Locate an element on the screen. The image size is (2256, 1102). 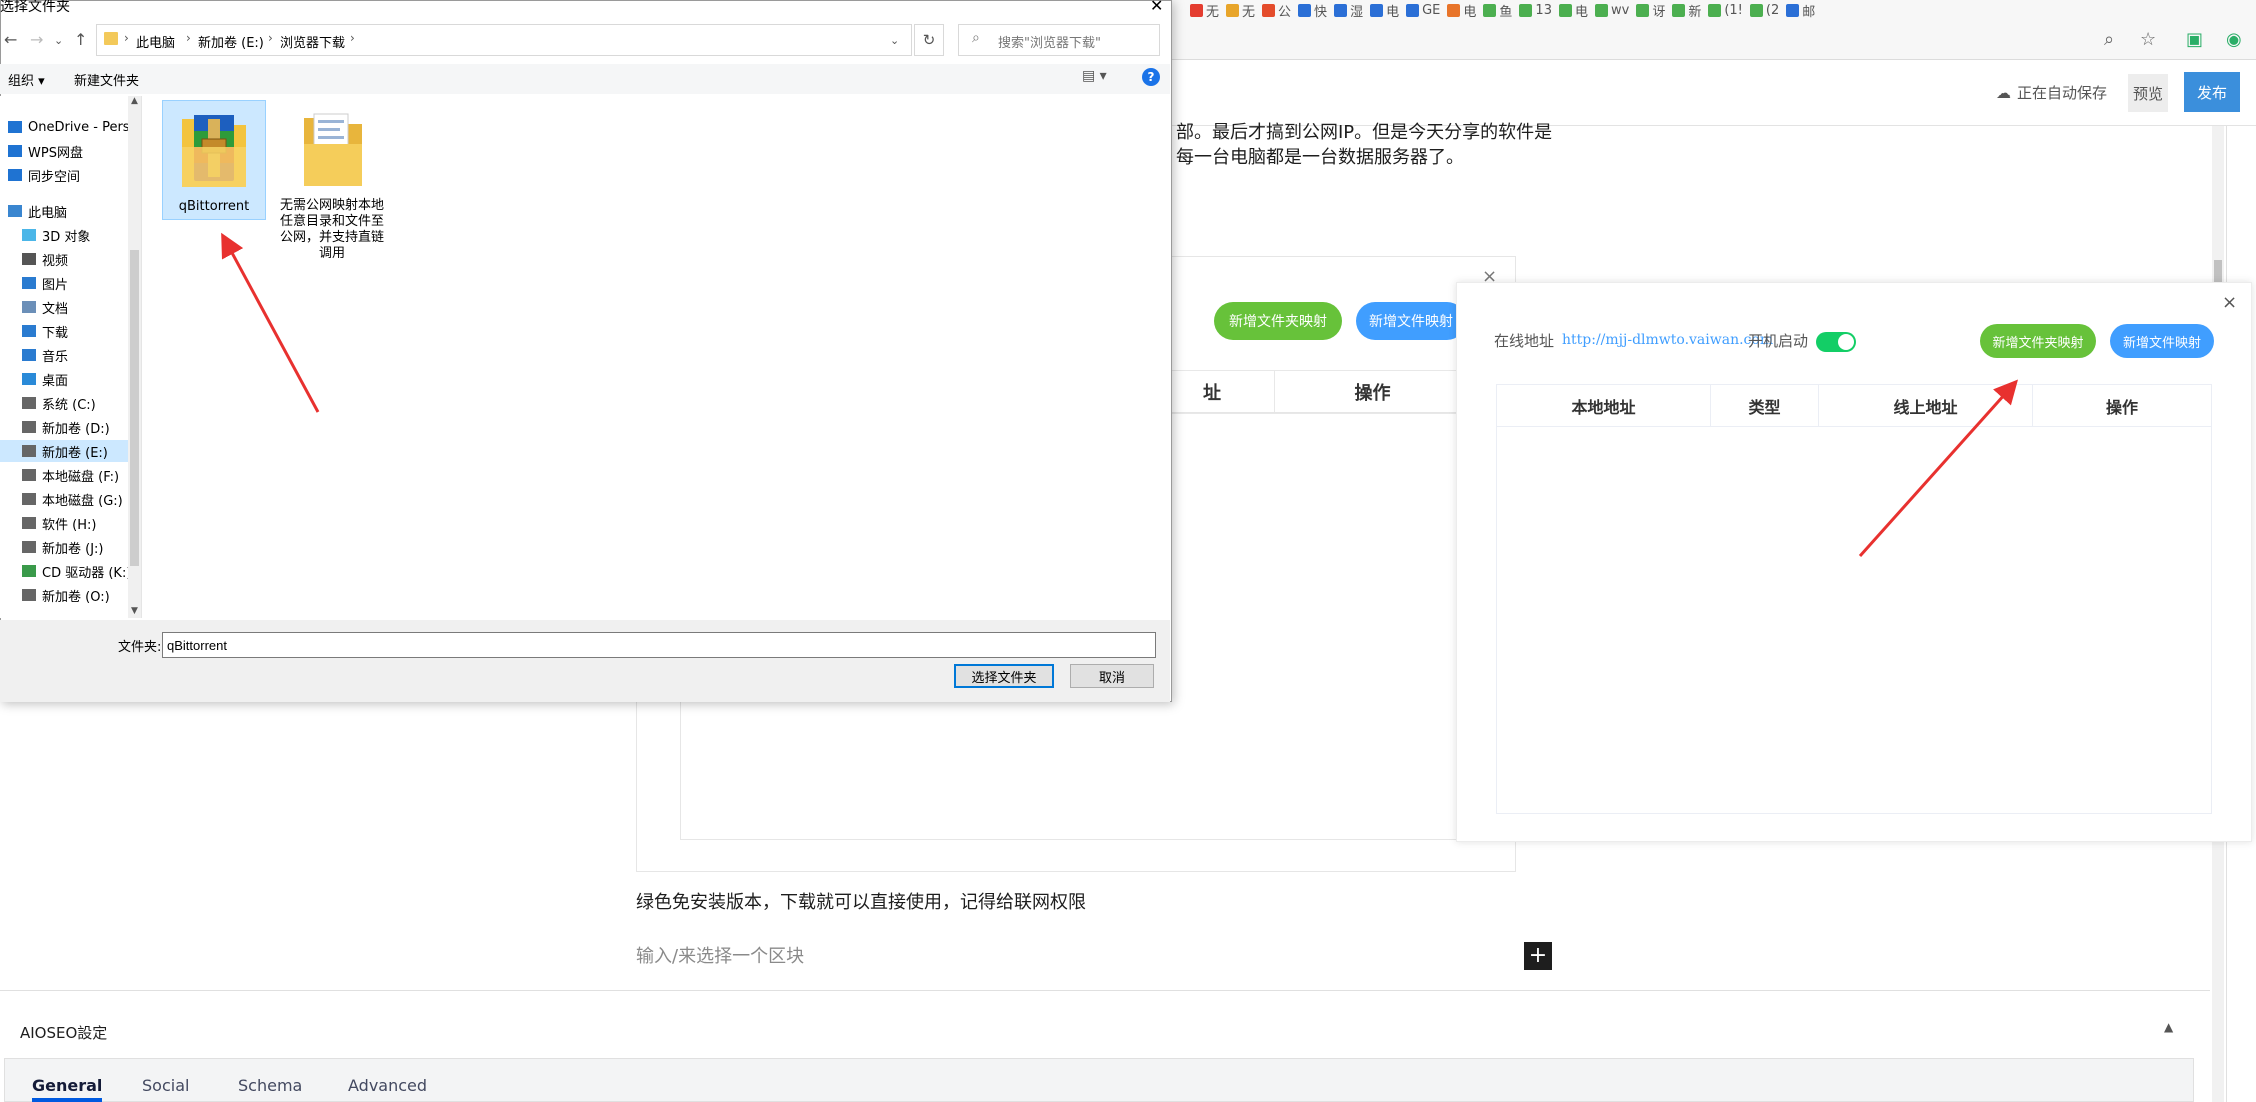
wechat-icon: ▣ is located at coordinates (2194, 40).